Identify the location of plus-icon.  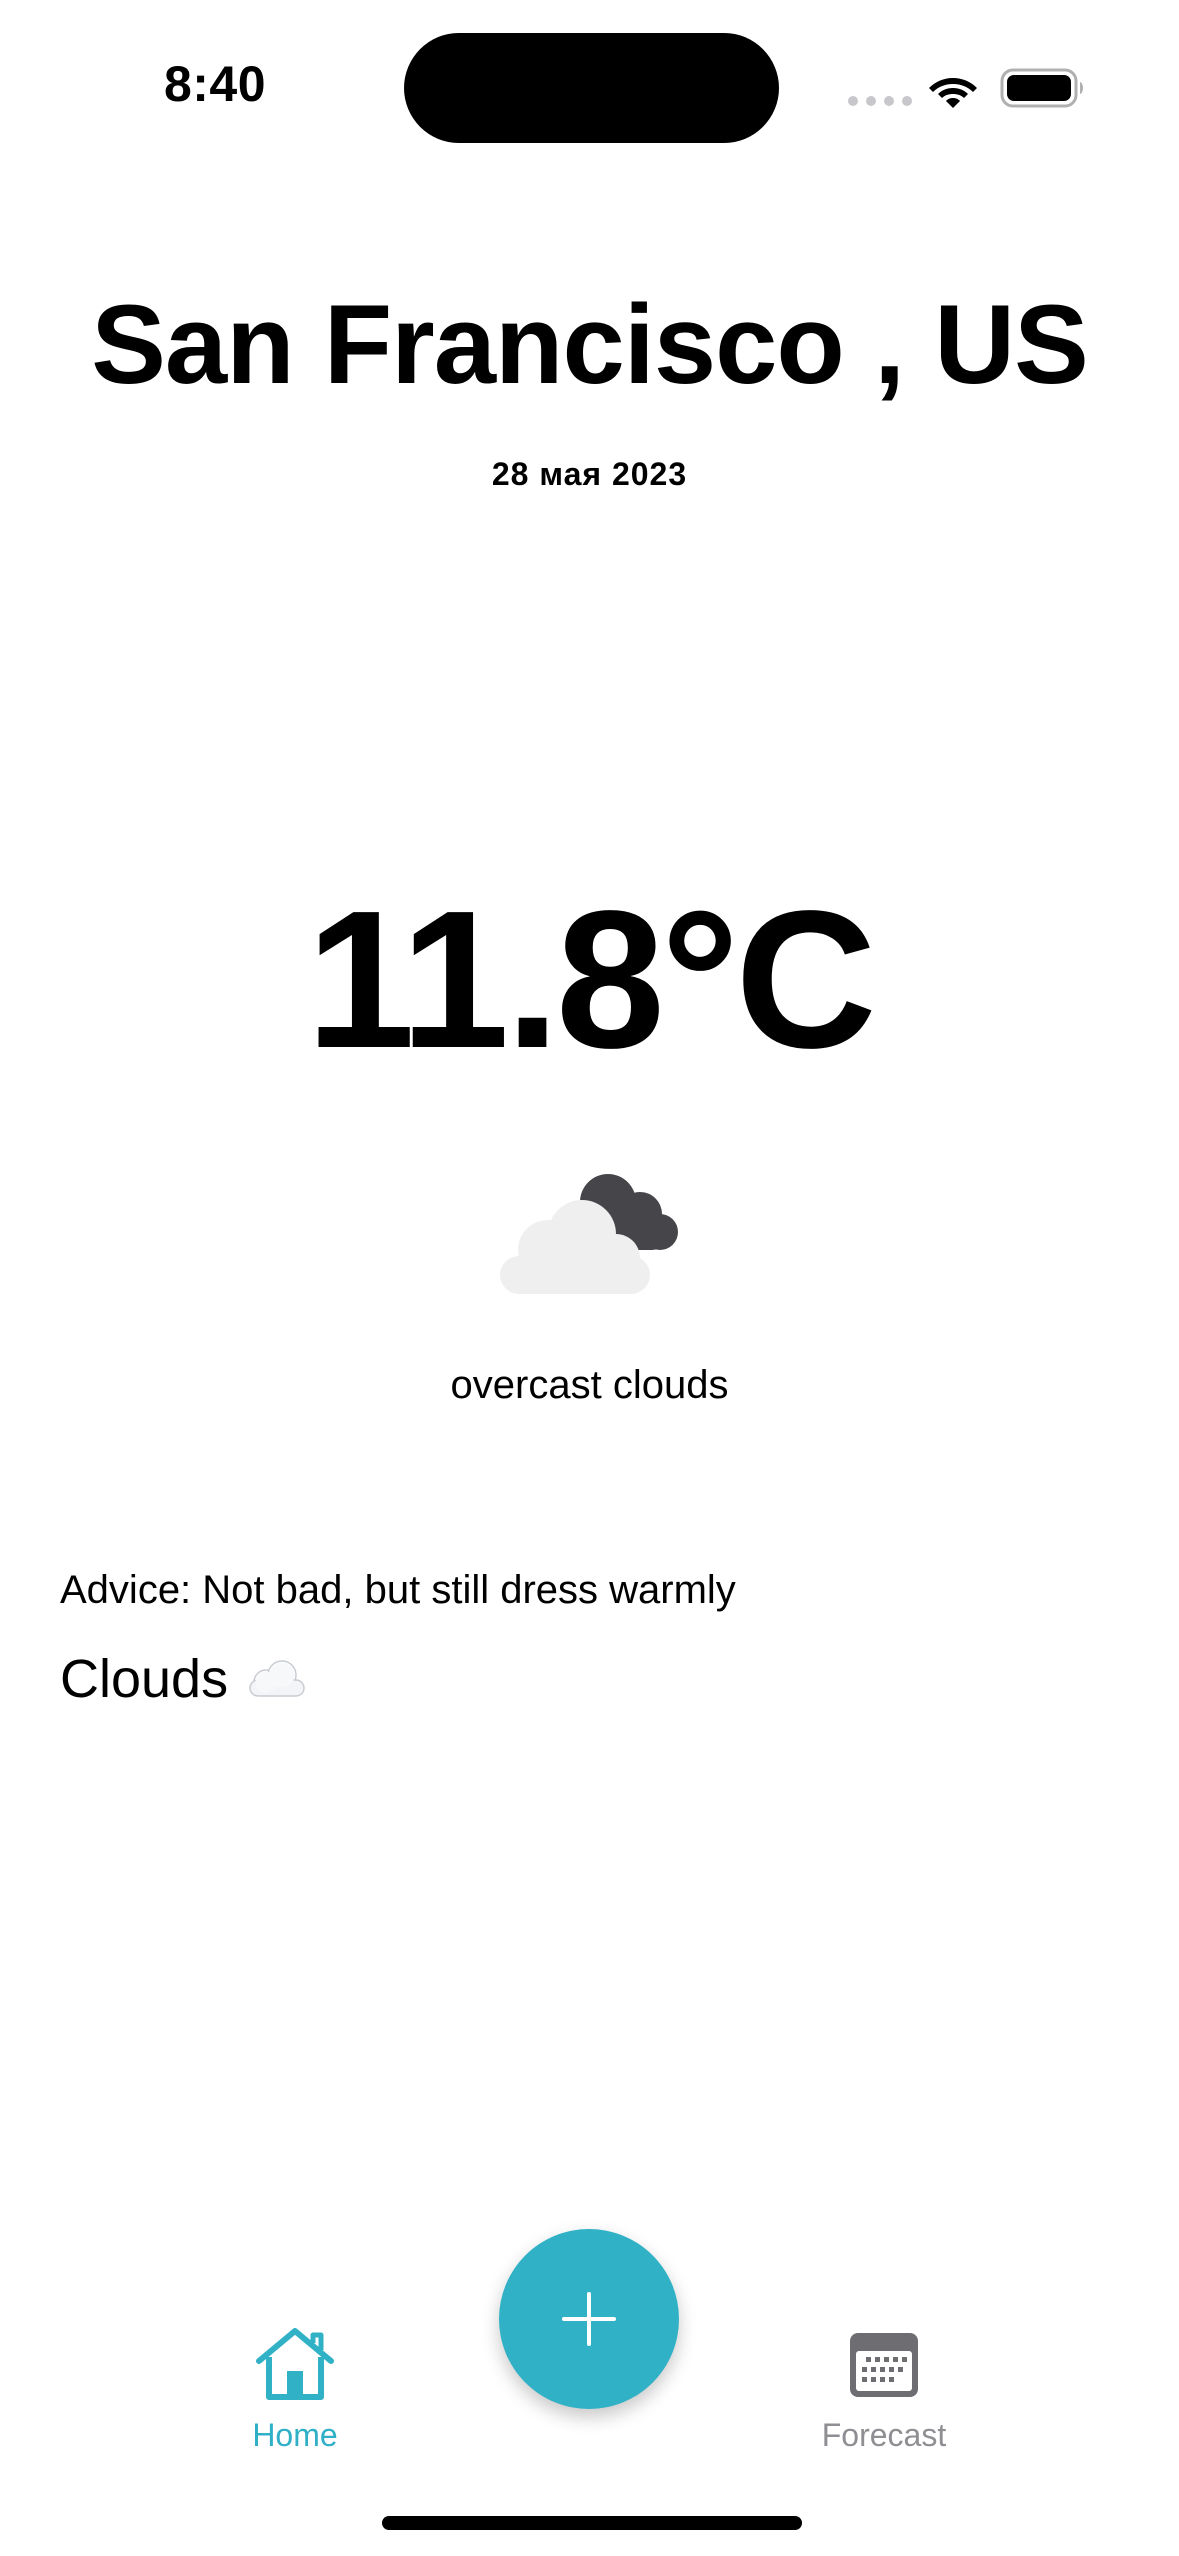
(589, 2319).